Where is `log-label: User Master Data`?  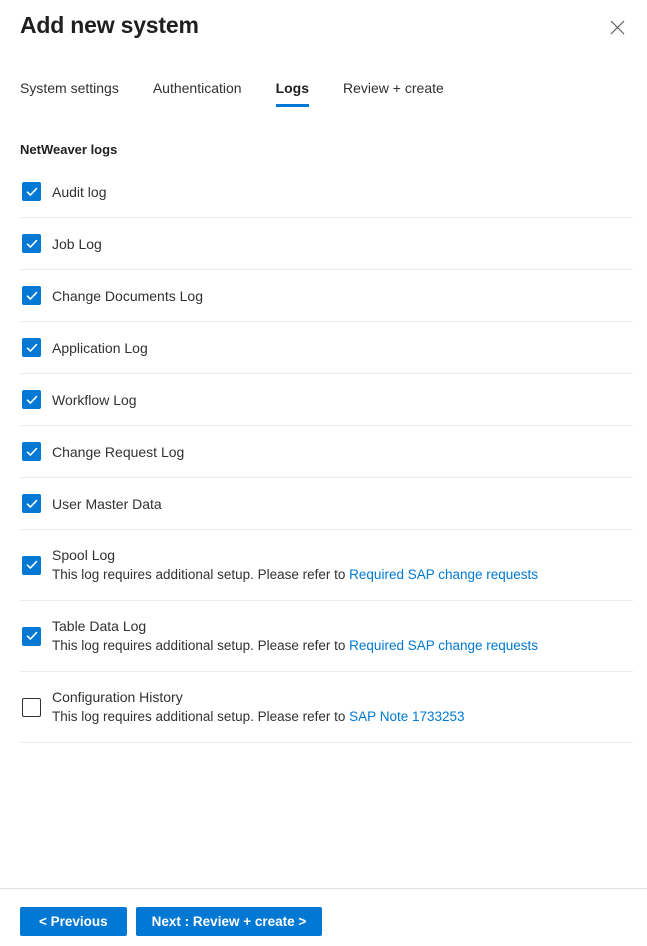
log-label: User Master Data is located at coordinates (107, 503).